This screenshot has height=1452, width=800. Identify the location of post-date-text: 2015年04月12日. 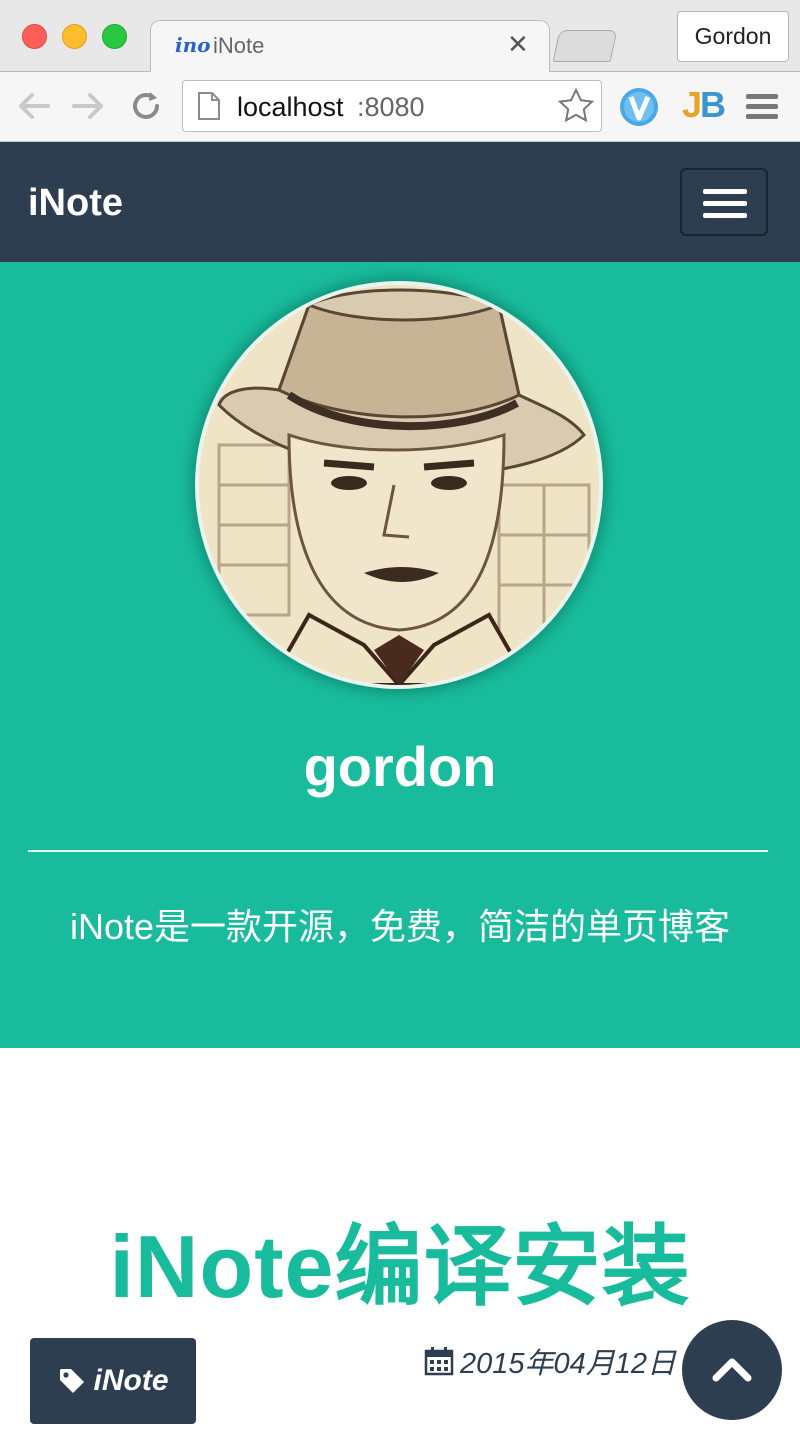
(568, 1364).